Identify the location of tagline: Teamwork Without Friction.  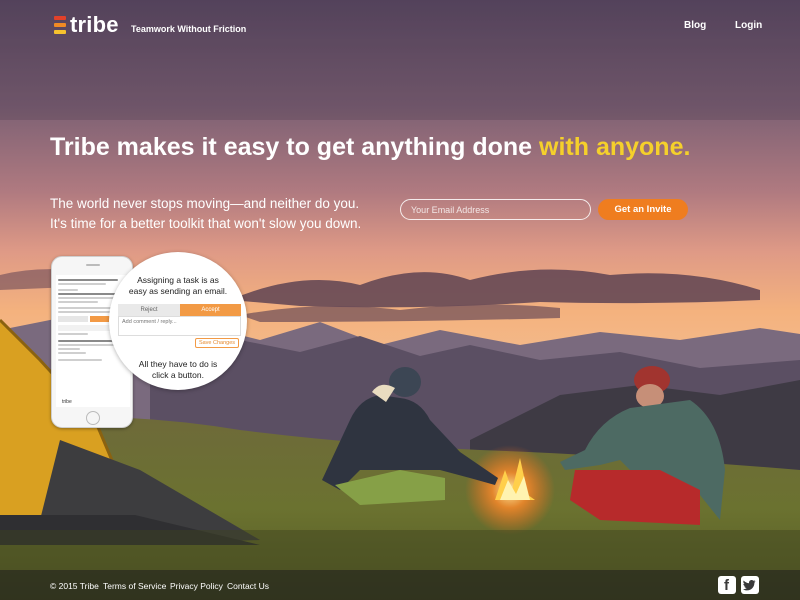
(189, 29).